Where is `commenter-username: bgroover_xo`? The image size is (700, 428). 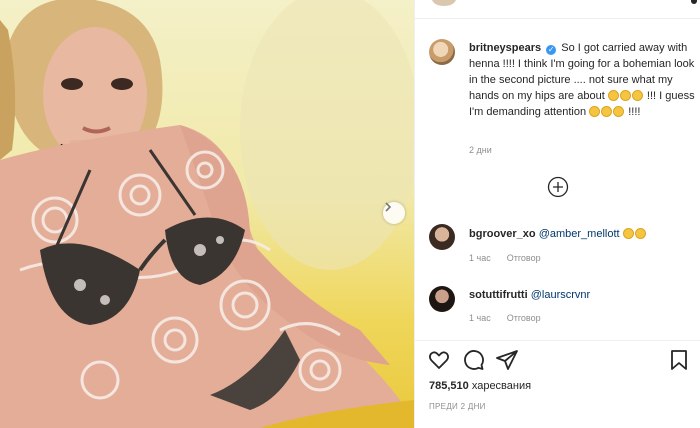
commenter-username: bgroover_xo is located at coordinates (502, 234).